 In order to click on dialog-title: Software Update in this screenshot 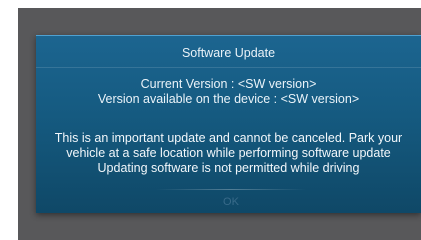, I will do `click(228, 53)`.